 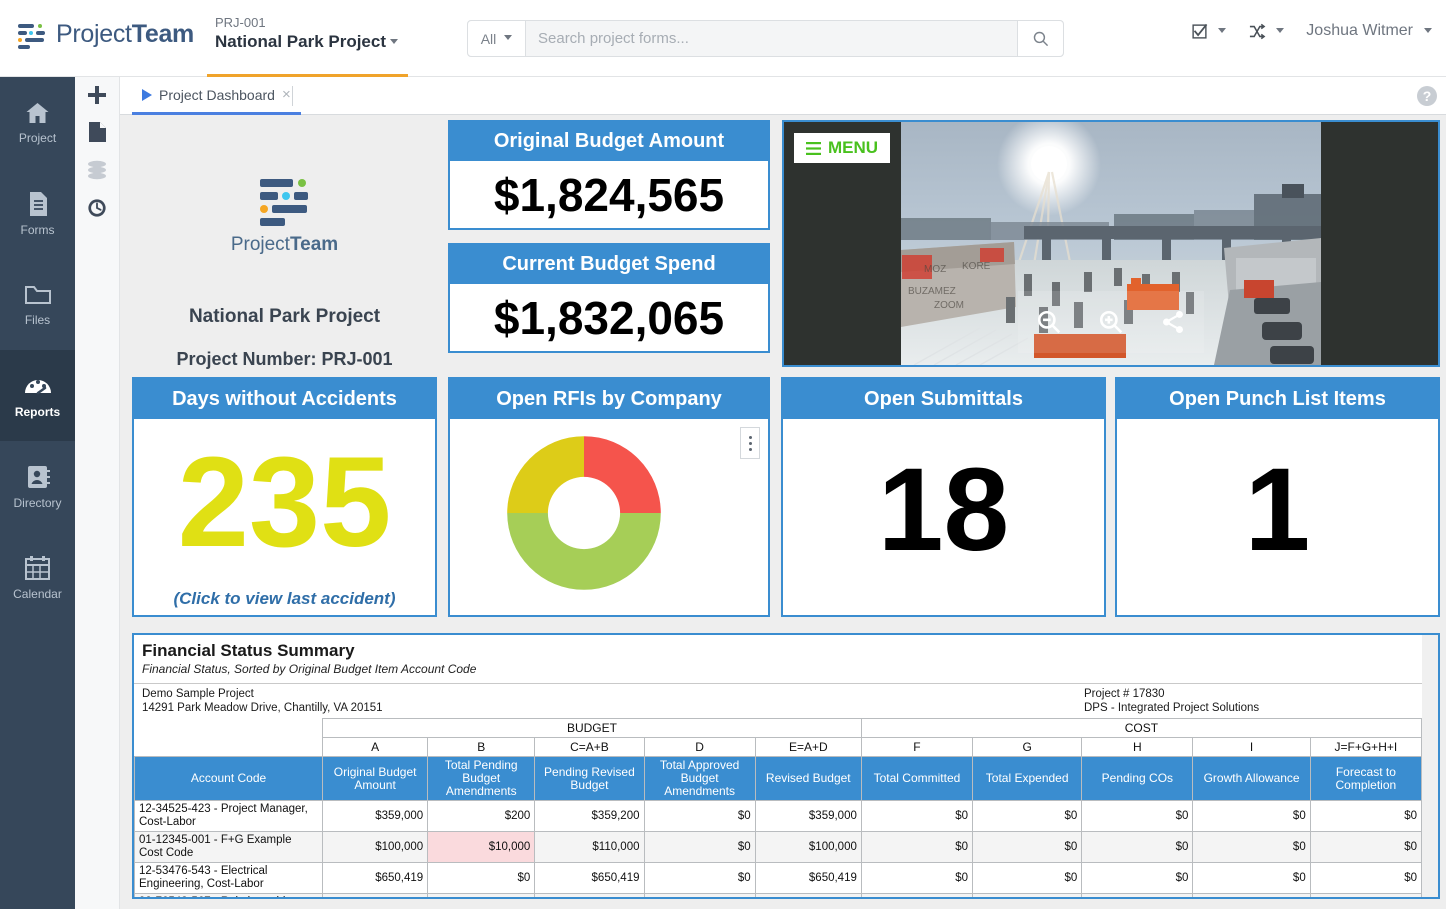 What do you see at coordinates (198, 694) in the screenshot?
I see `report-meta-left-line1: Demo Sample Project` at bounding box center [198, 694].